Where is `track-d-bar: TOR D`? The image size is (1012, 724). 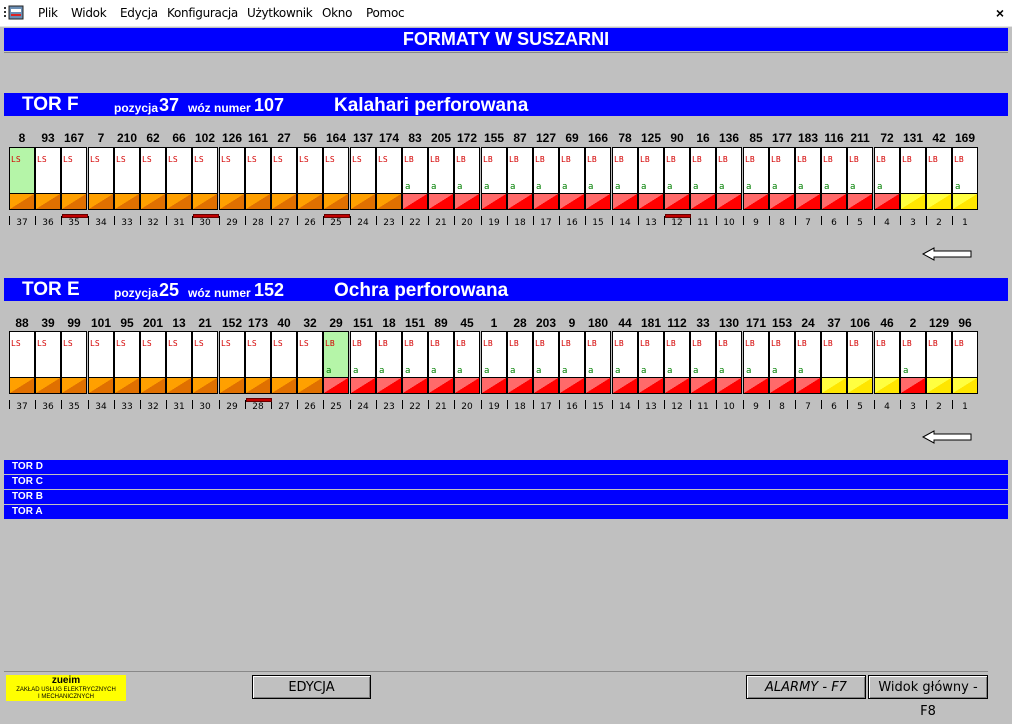
track-d-bar: TOR D is located at coordinates (506, 467).